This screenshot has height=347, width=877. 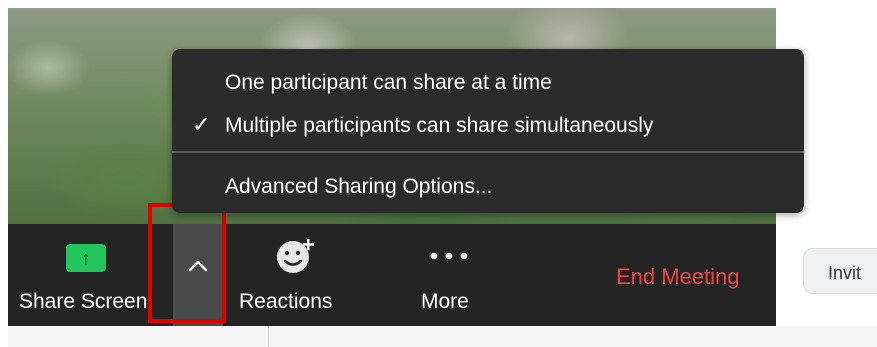 I want to click on bottom-divider, so click(x=268, y=336).